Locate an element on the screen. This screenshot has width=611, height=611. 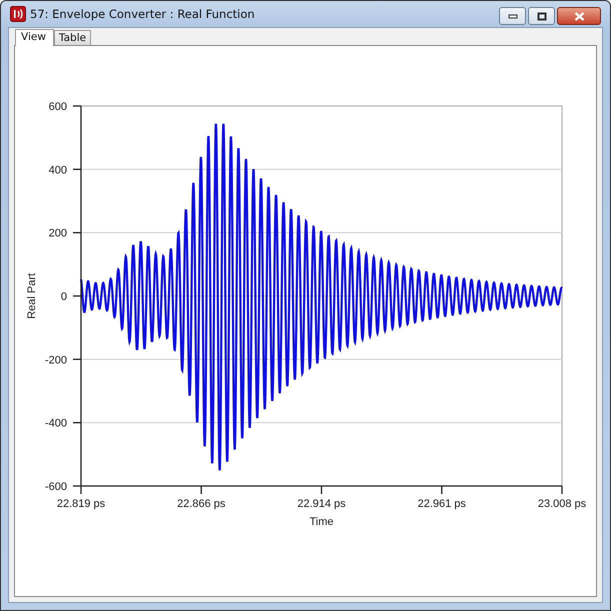
maximize-button is located at coordinates (541, 16).